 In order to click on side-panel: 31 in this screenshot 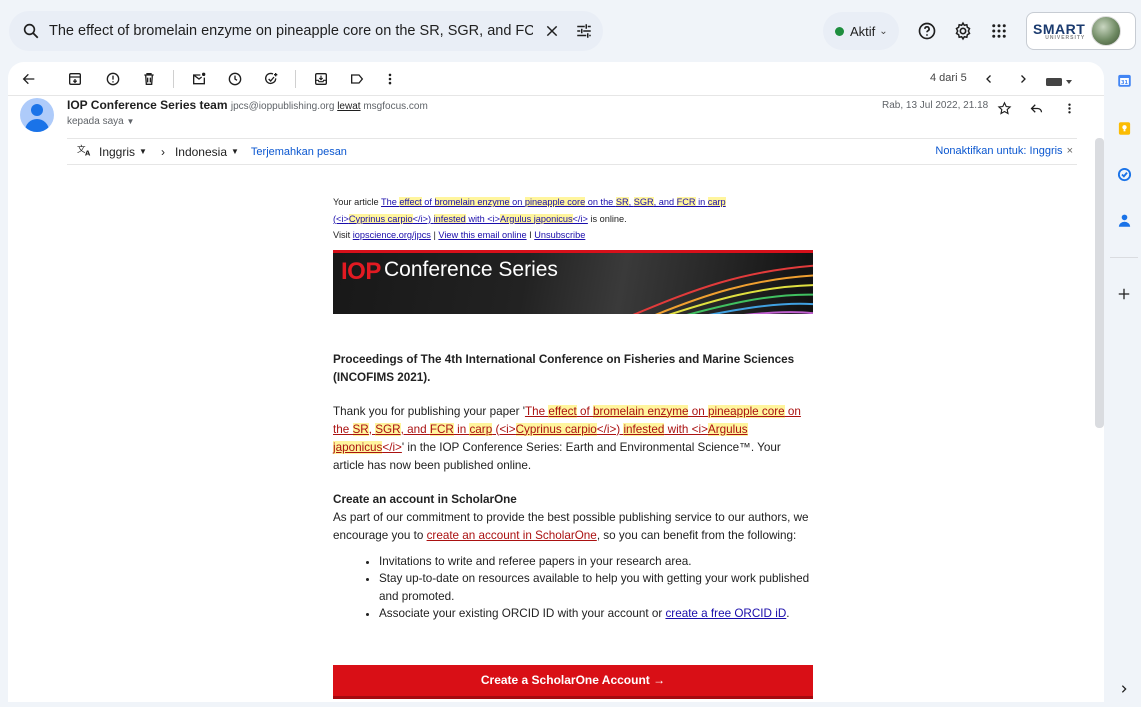, I will do `click(1123, 384)`.